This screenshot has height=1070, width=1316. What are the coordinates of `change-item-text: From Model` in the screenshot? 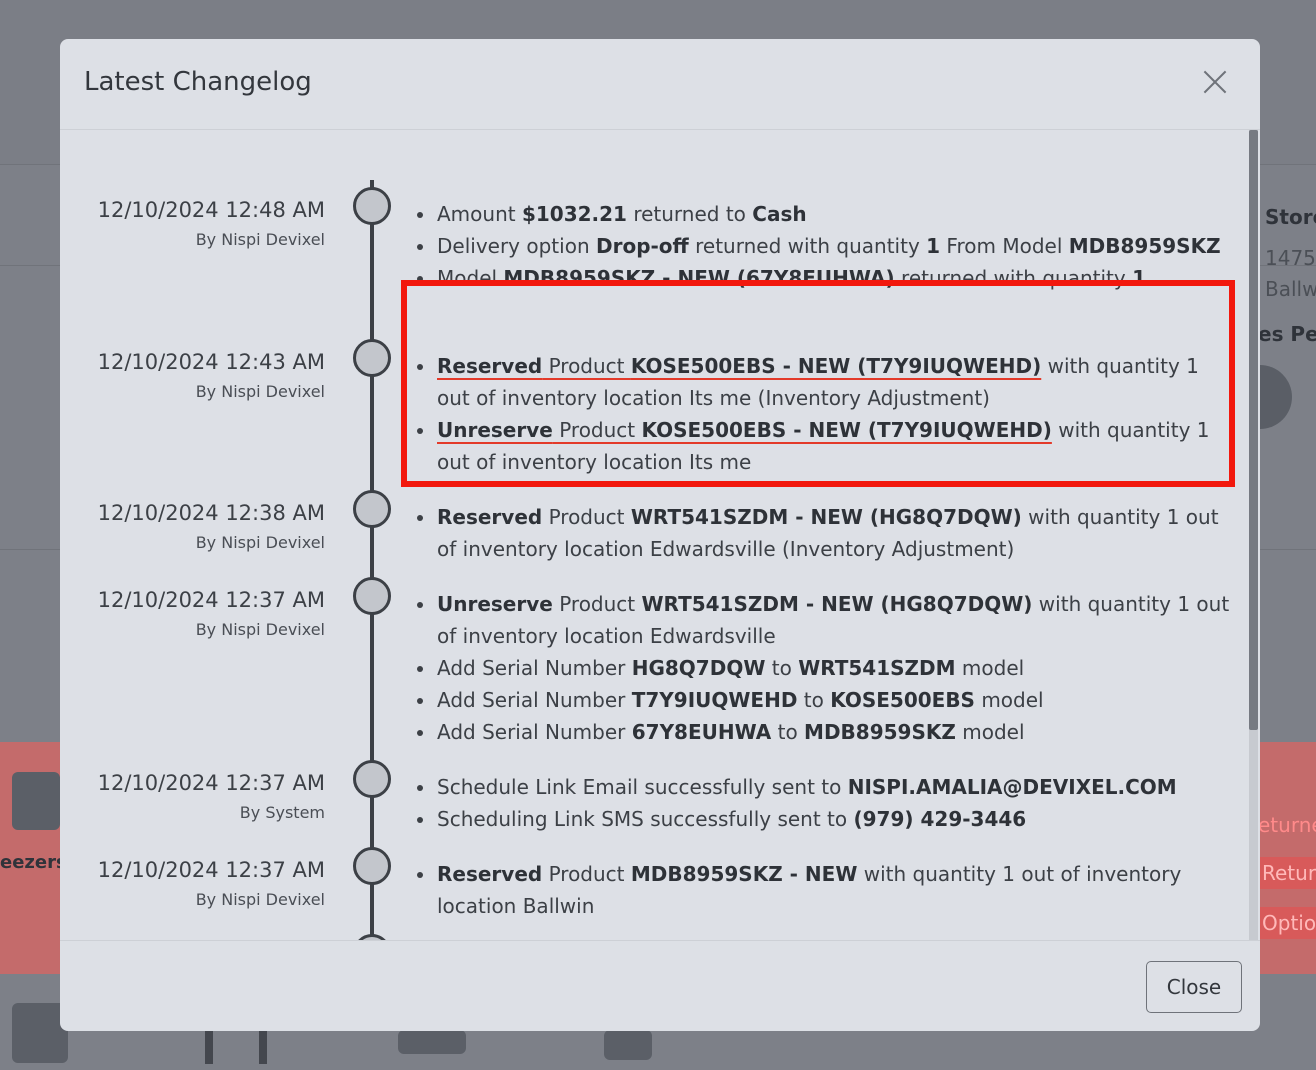 It's located at (1004, 246).